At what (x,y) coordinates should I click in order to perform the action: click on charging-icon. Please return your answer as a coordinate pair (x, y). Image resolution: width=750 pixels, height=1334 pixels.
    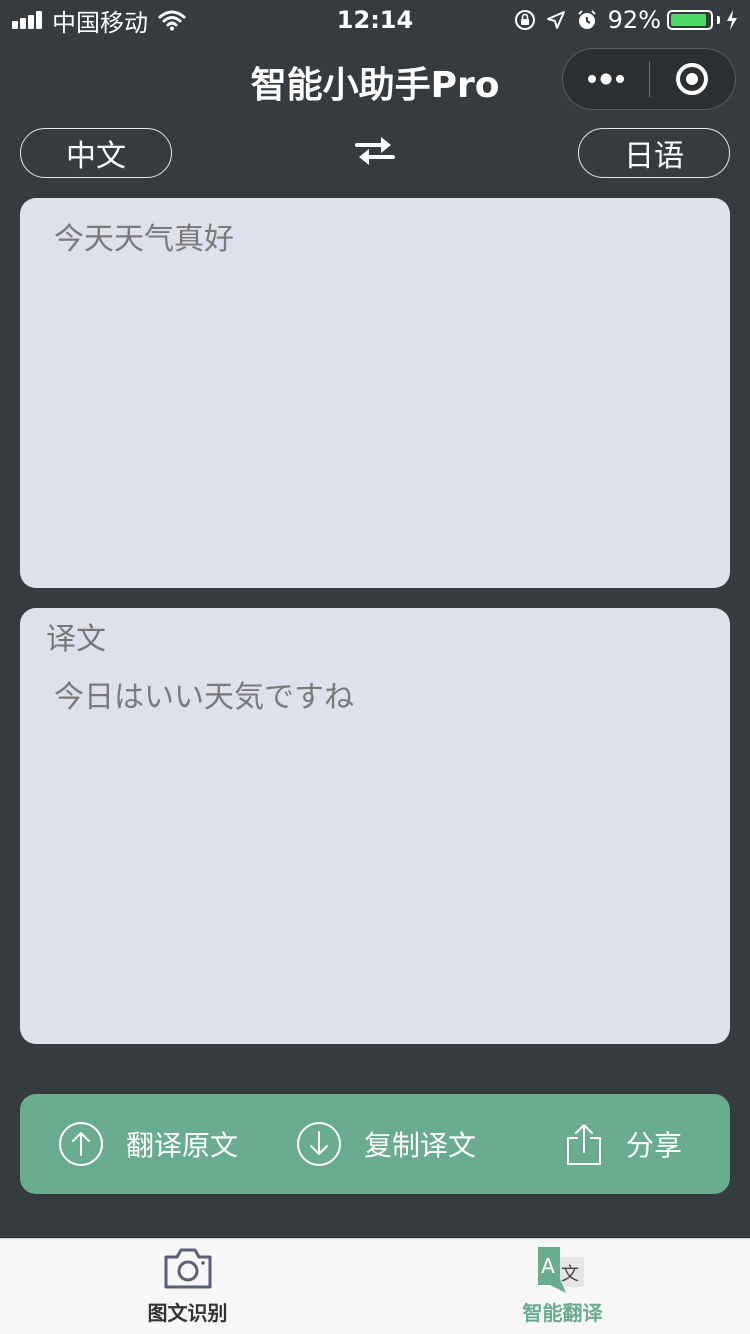
    Looking at the image, I should click on (732, 20).